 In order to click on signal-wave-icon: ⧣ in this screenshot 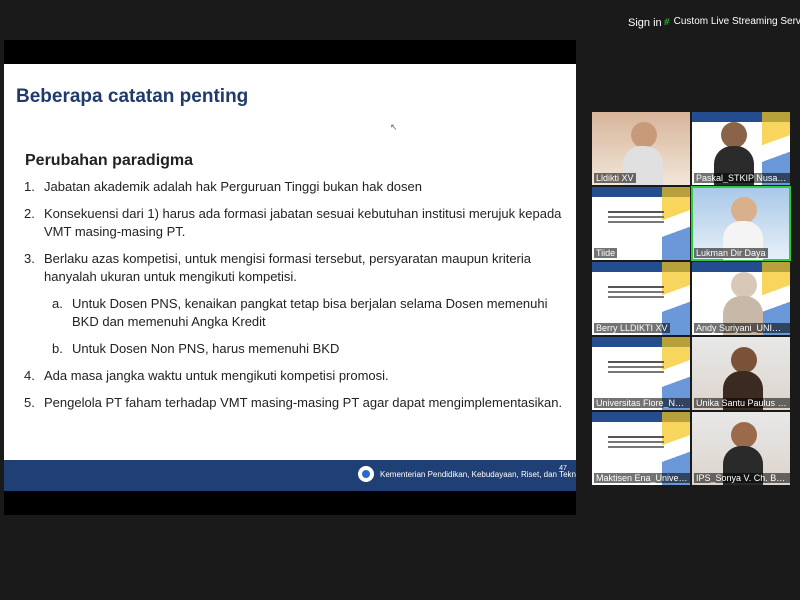, I will do `click(667, 21)`.